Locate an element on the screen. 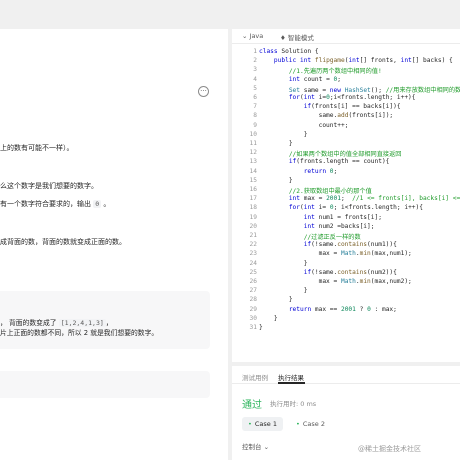  code-text: if(!same.contains(num1)){ is located at coordinates (350, 245).